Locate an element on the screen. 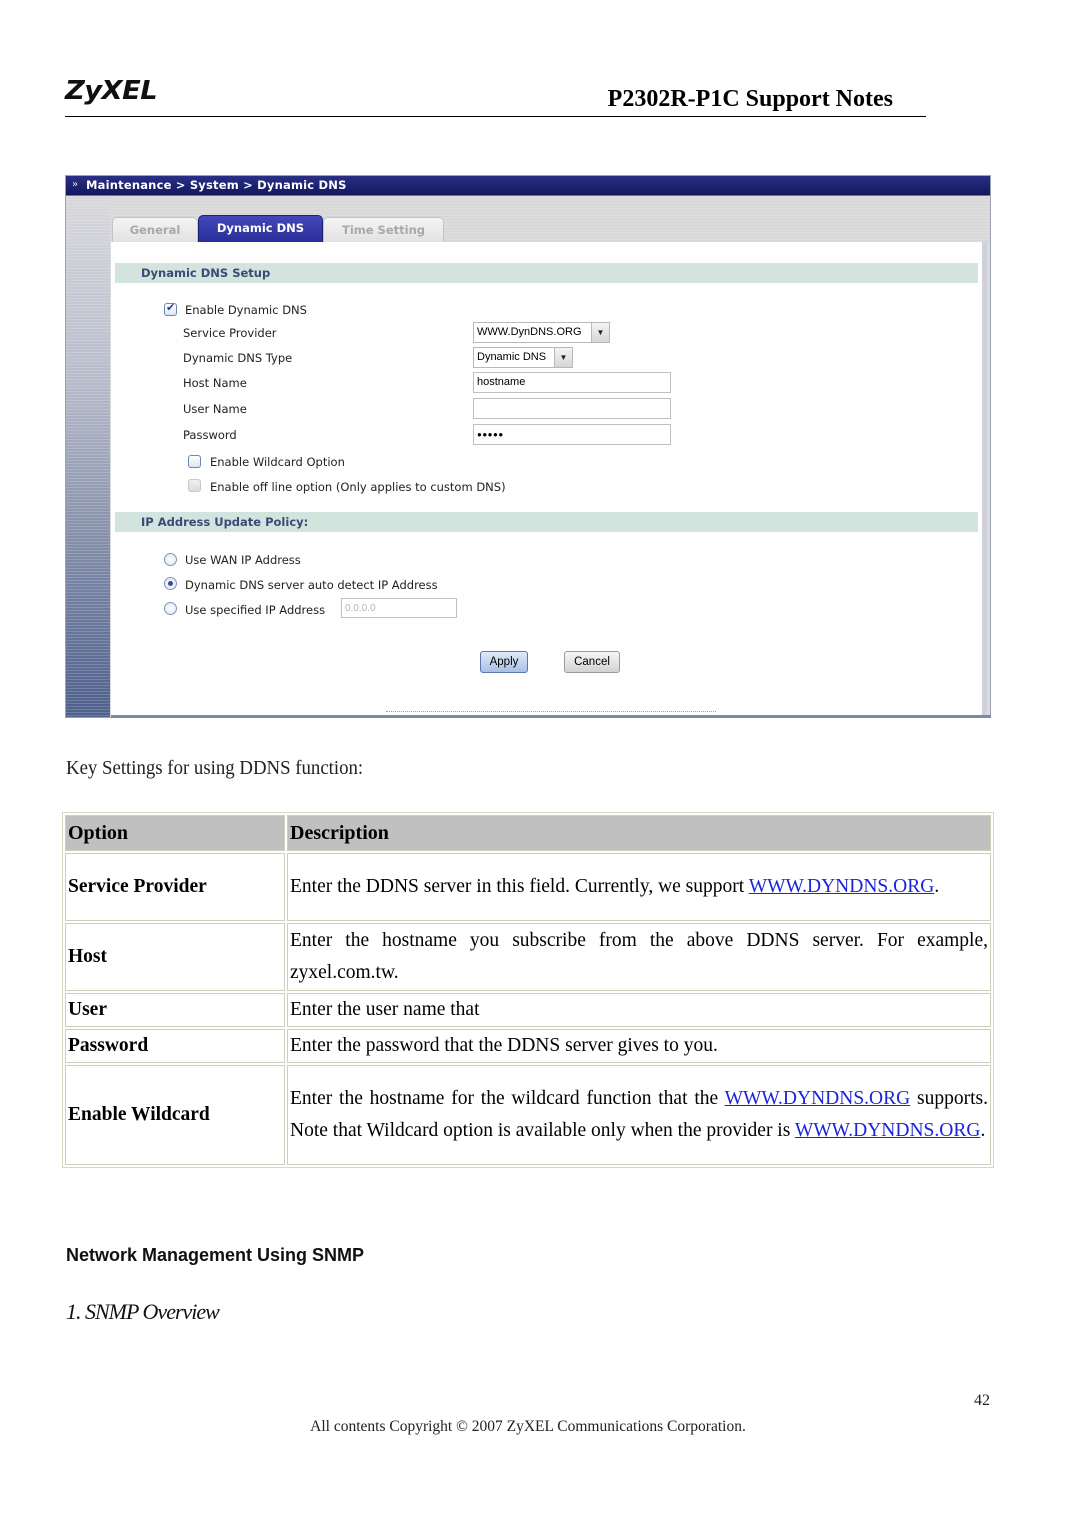  user-name-input is located at coordinates (572, 408).